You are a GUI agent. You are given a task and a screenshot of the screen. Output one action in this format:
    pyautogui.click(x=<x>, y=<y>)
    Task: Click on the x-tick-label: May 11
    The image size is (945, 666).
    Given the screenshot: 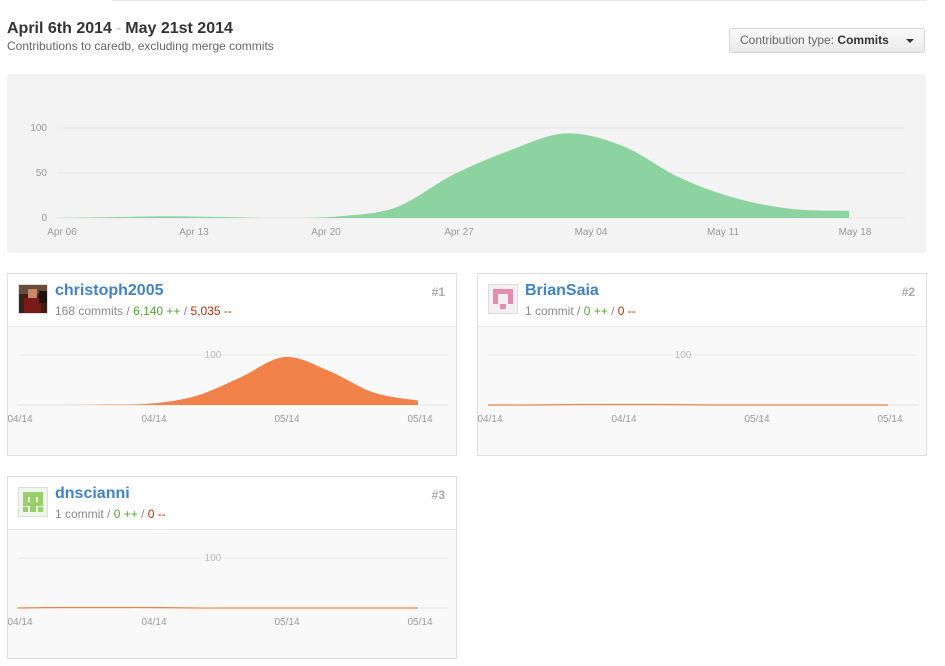 What is the action you would take?
    pyautogui.click(x=723, y=232)
    